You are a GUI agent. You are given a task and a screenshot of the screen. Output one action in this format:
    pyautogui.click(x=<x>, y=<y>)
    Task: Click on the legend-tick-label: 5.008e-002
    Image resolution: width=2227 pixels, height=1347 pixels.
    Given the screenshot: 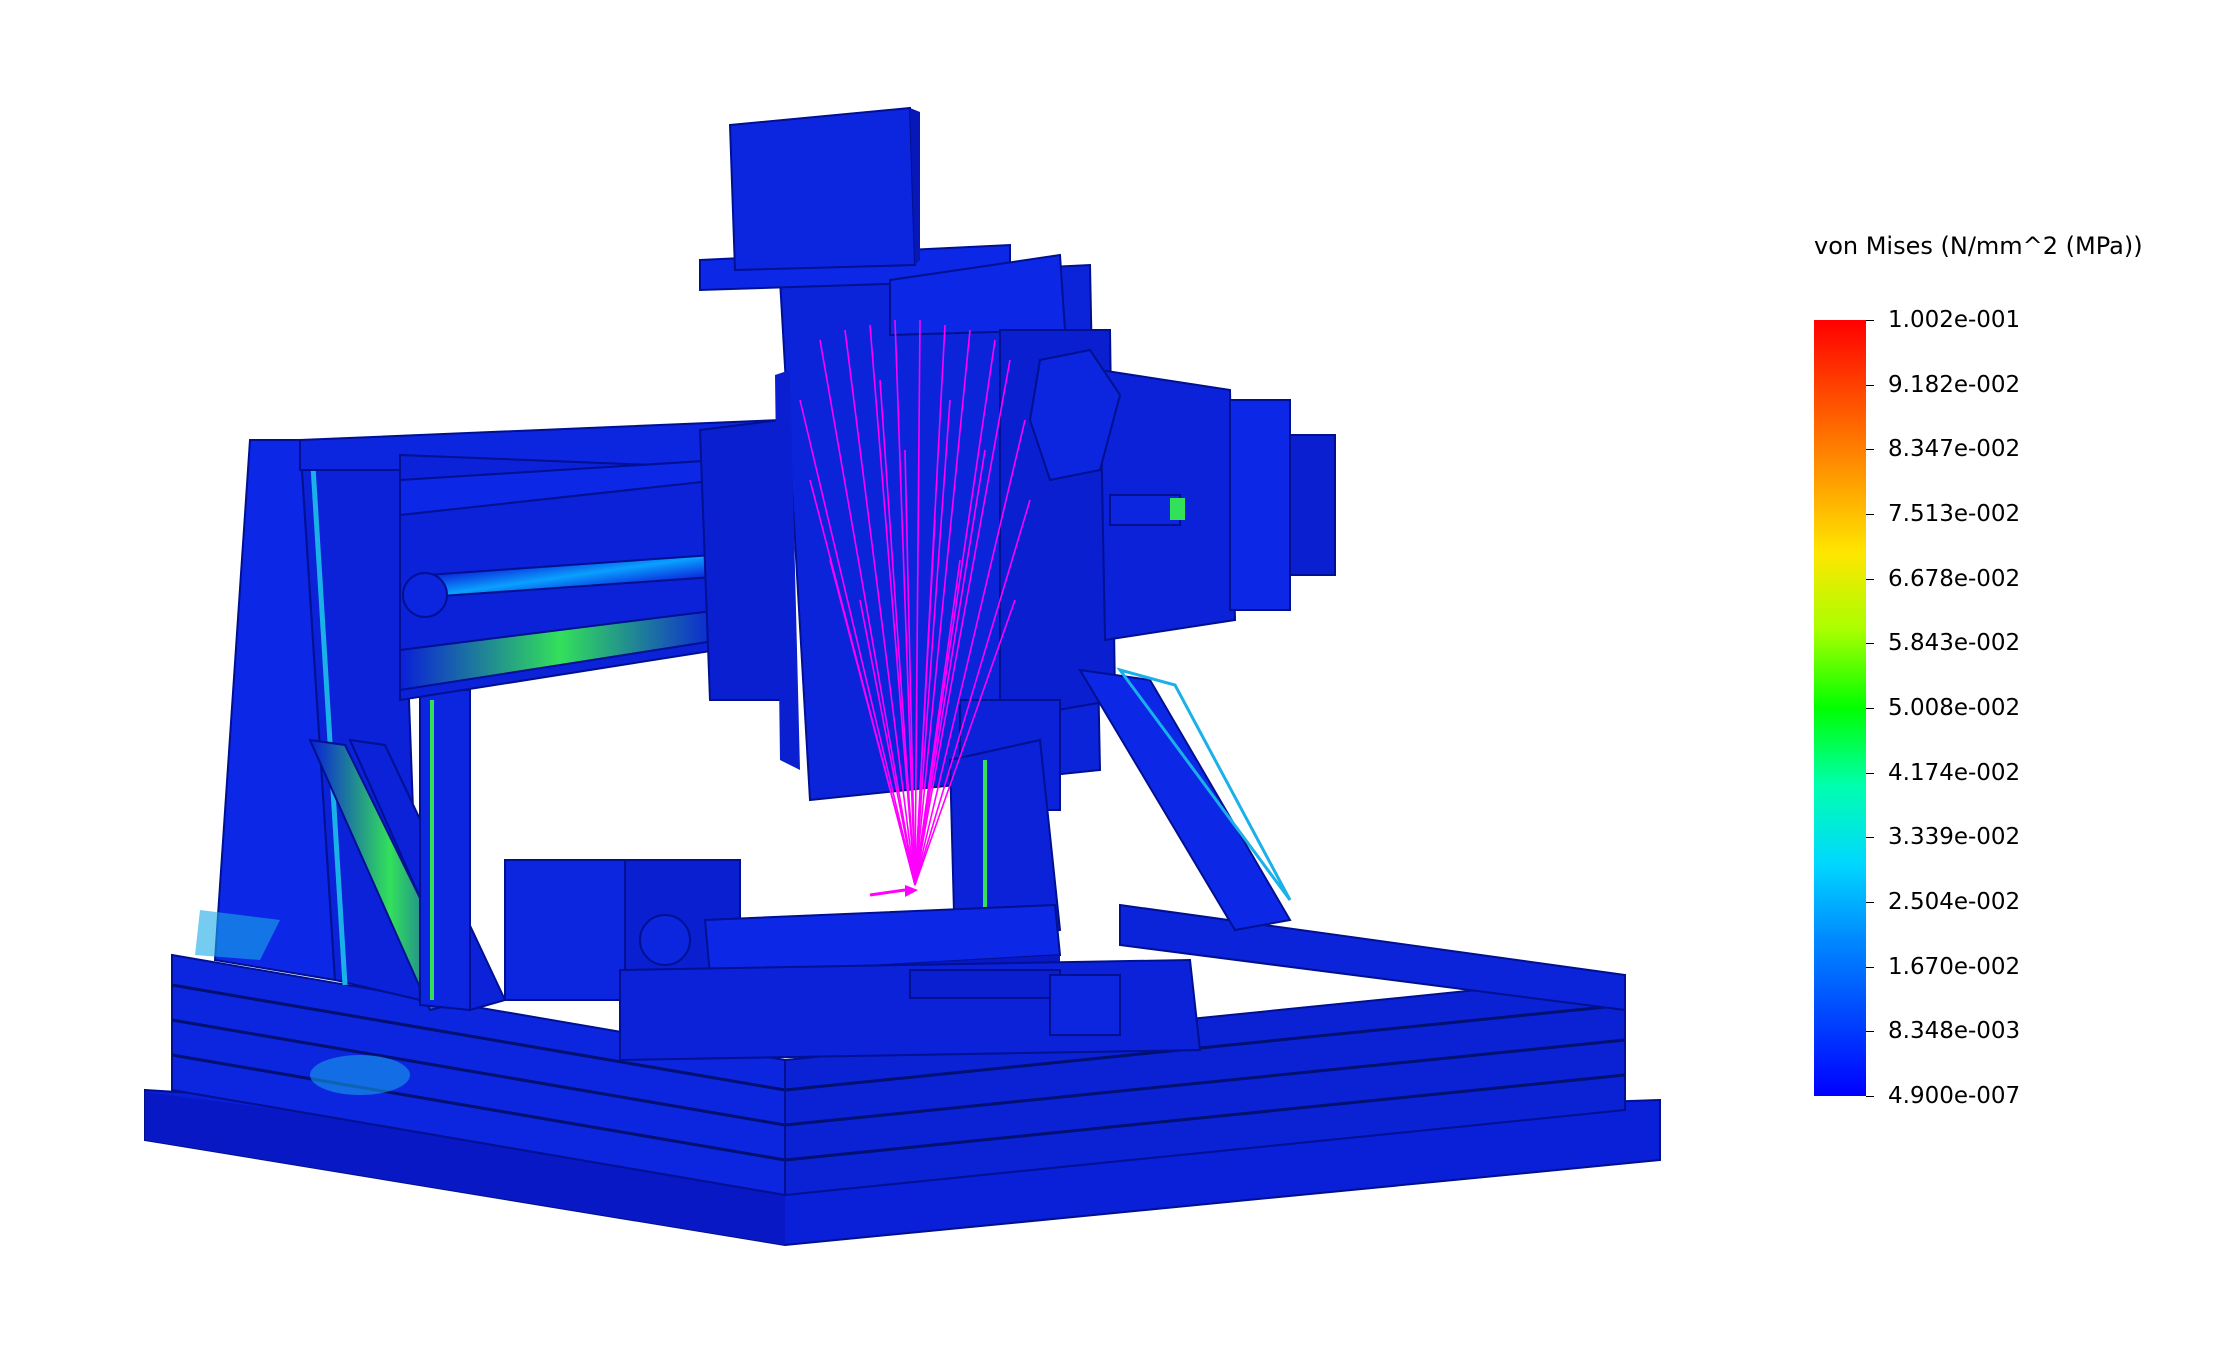 What is the action you would take?
    pyautogui.click(x=1954, y=708)
    